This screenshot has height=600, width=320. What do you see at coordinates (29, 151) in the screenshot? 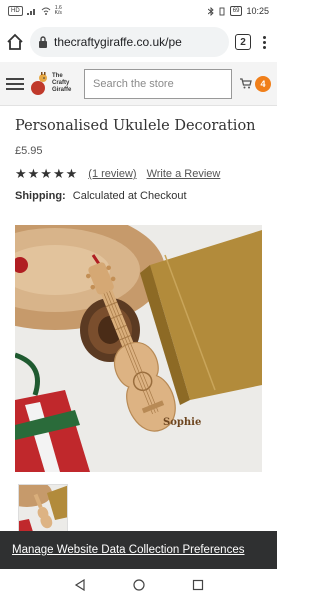
I see `product-price: £5.95` at bounding box center [29, 151].